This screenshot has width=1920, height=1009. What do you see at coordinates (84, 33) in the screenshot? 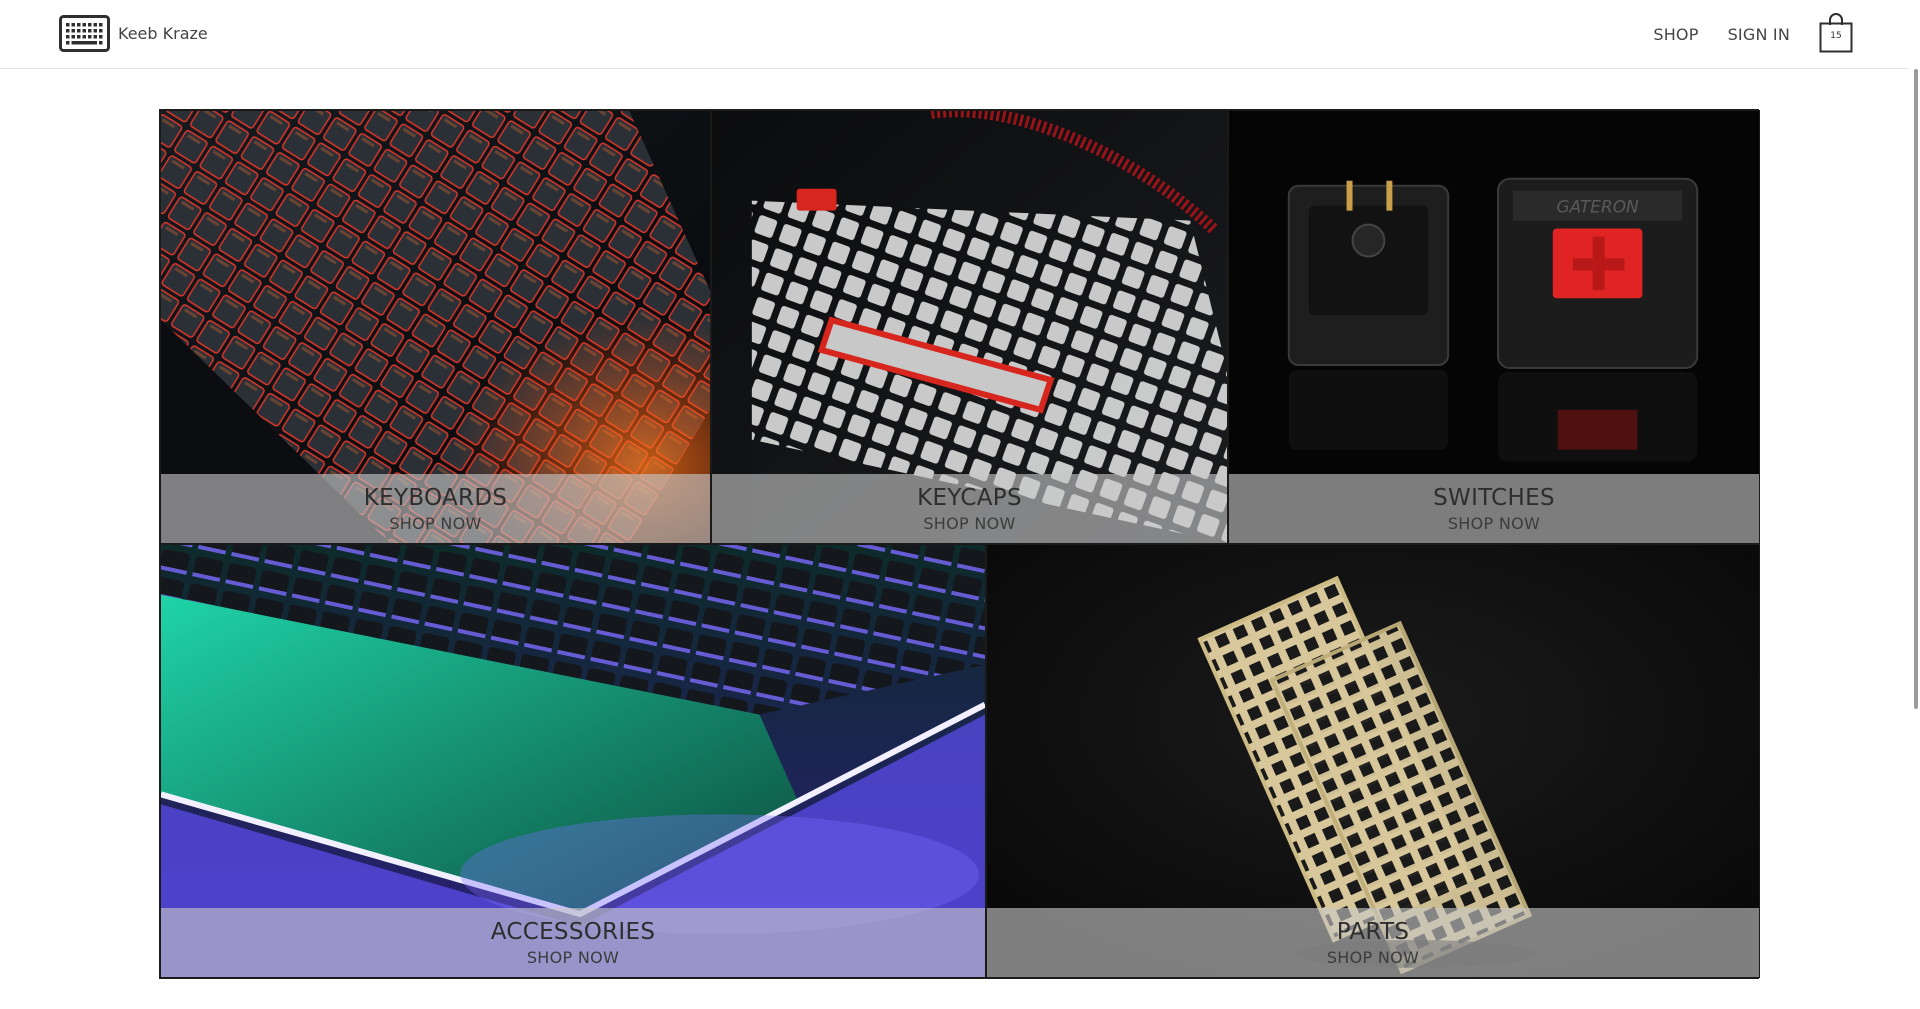
I see `keyboard-icon` at bounding box center [84, 33].